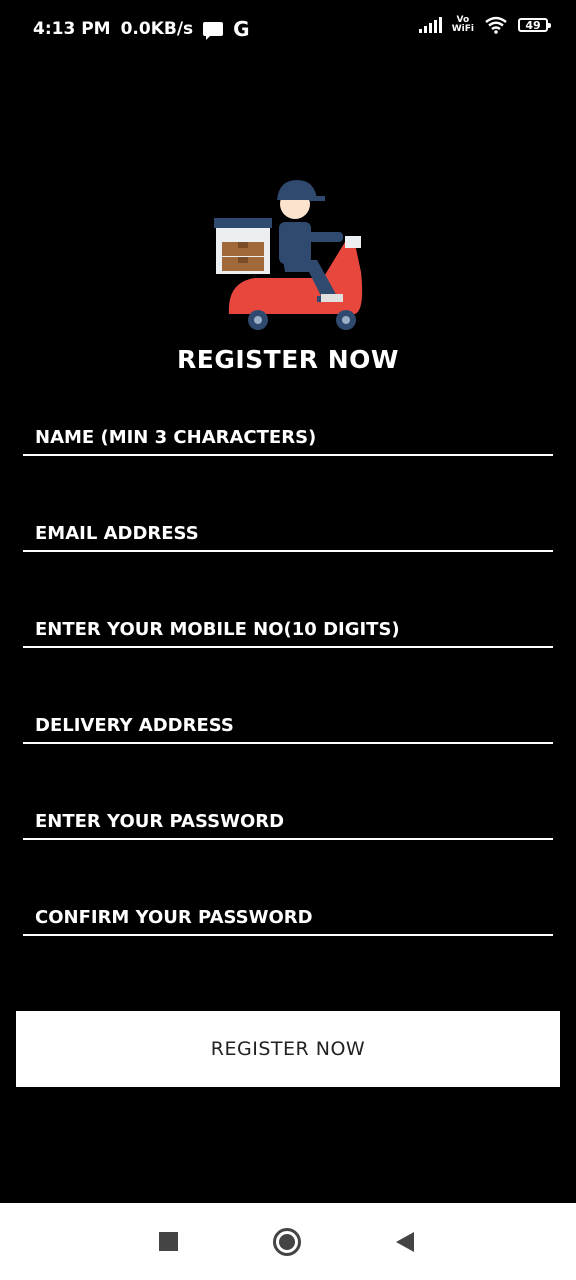 This screenshot has width=576, height=1280. I want to click on vowifi-bottom: WiFi, so click(462, 29).